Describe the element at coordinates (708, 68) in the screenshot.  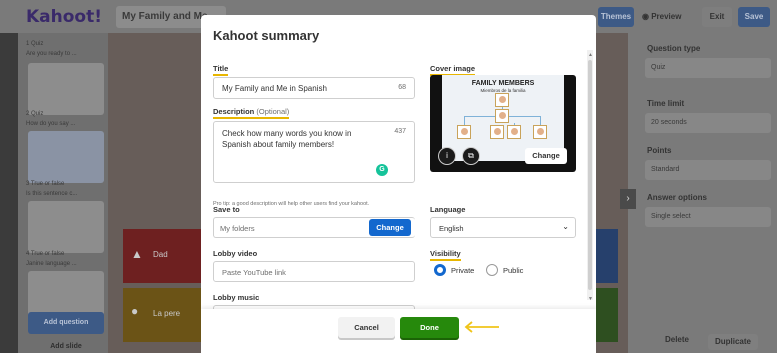
I see `question-type-select: Quiz` at that location.